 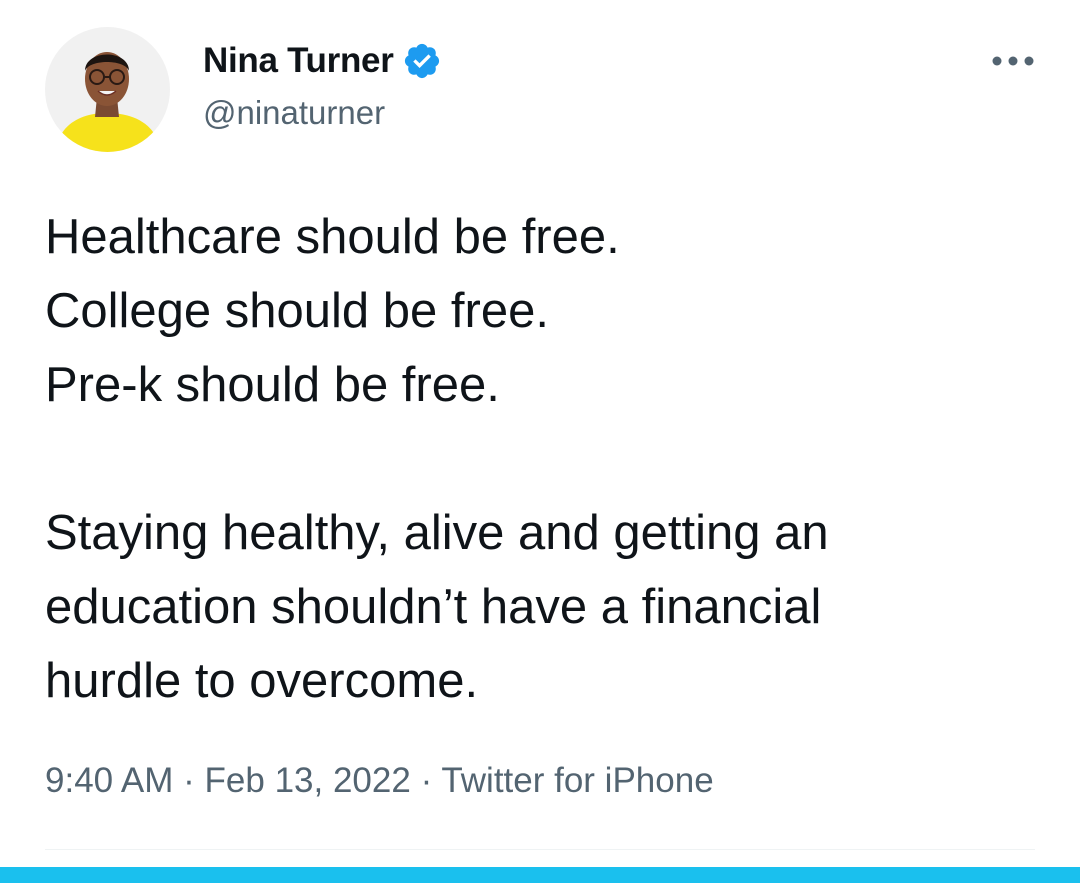 I want to click on tweet-time: 9:40 AM, so click(x=109, y=780).